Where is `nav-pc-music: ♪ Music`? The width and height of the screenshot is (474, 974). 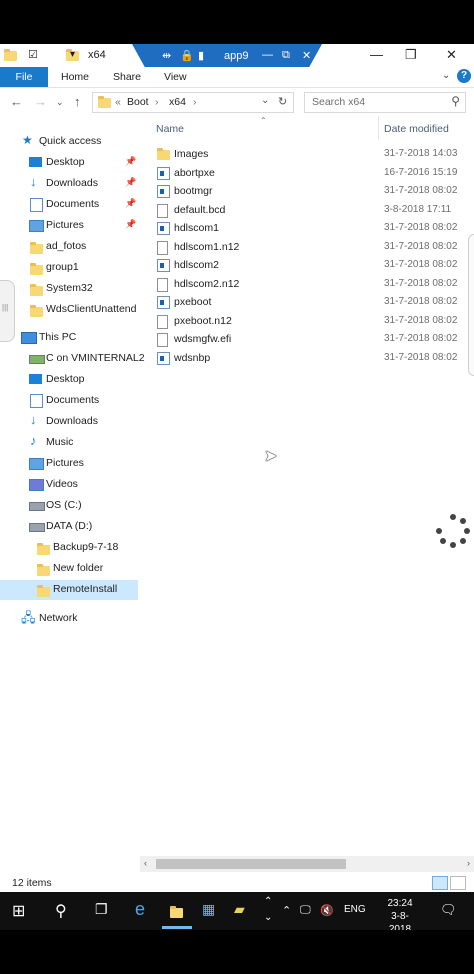 nav-pc-music: ♪ Music is located at coordinates (69, 443).